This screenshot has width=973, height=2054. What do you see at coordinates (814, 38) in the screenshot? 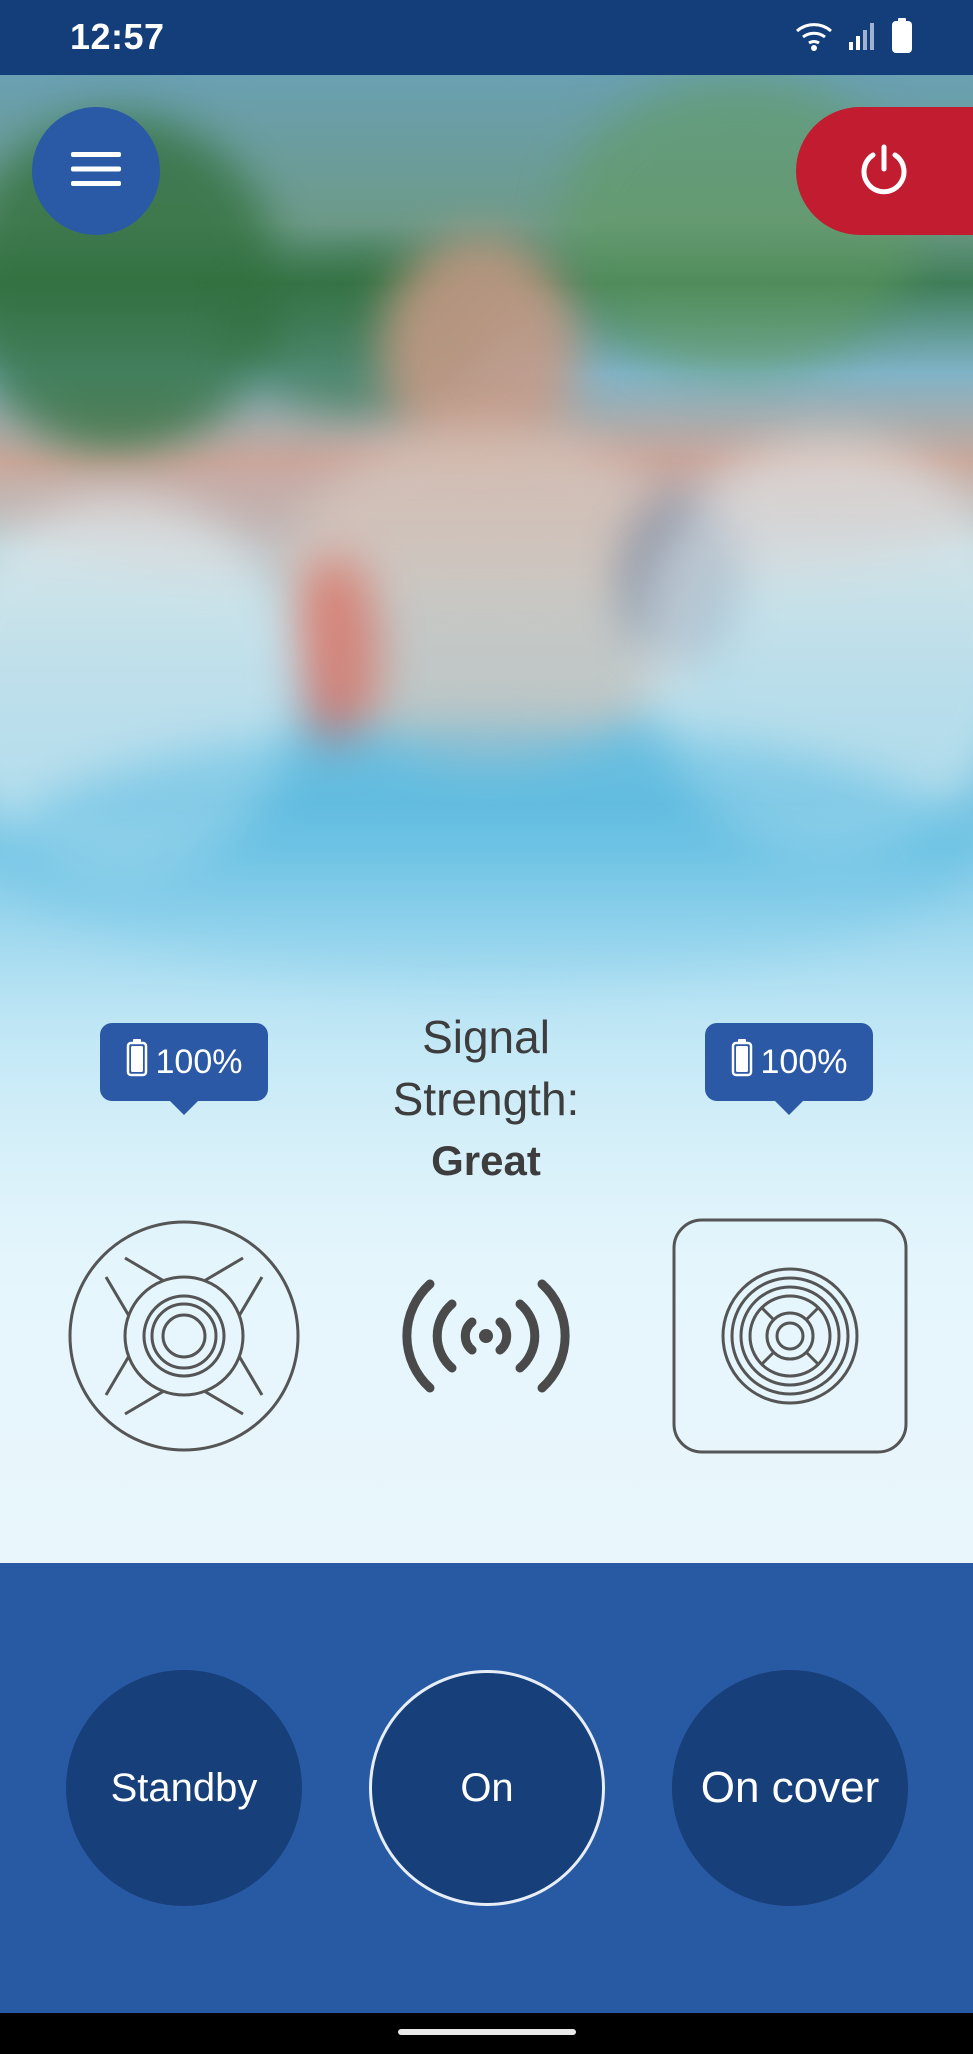
I see `wifi-icon` at bounding box center [814, 38].